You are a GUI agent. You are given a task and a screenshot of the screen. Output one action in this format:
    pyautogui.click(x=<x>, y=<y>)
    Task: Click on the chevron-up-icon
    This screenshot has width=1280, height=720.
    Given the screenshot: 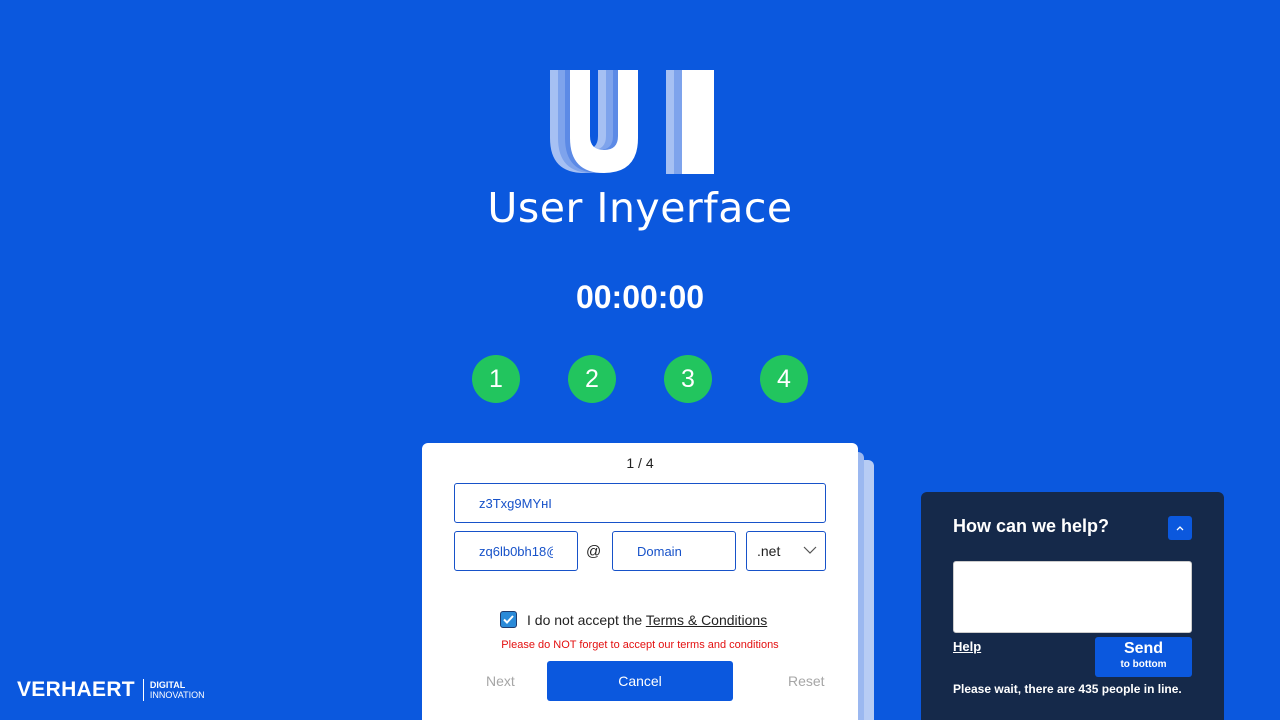 What is the action you would take?
    pyautogui.click(x=1180, y=528)
    